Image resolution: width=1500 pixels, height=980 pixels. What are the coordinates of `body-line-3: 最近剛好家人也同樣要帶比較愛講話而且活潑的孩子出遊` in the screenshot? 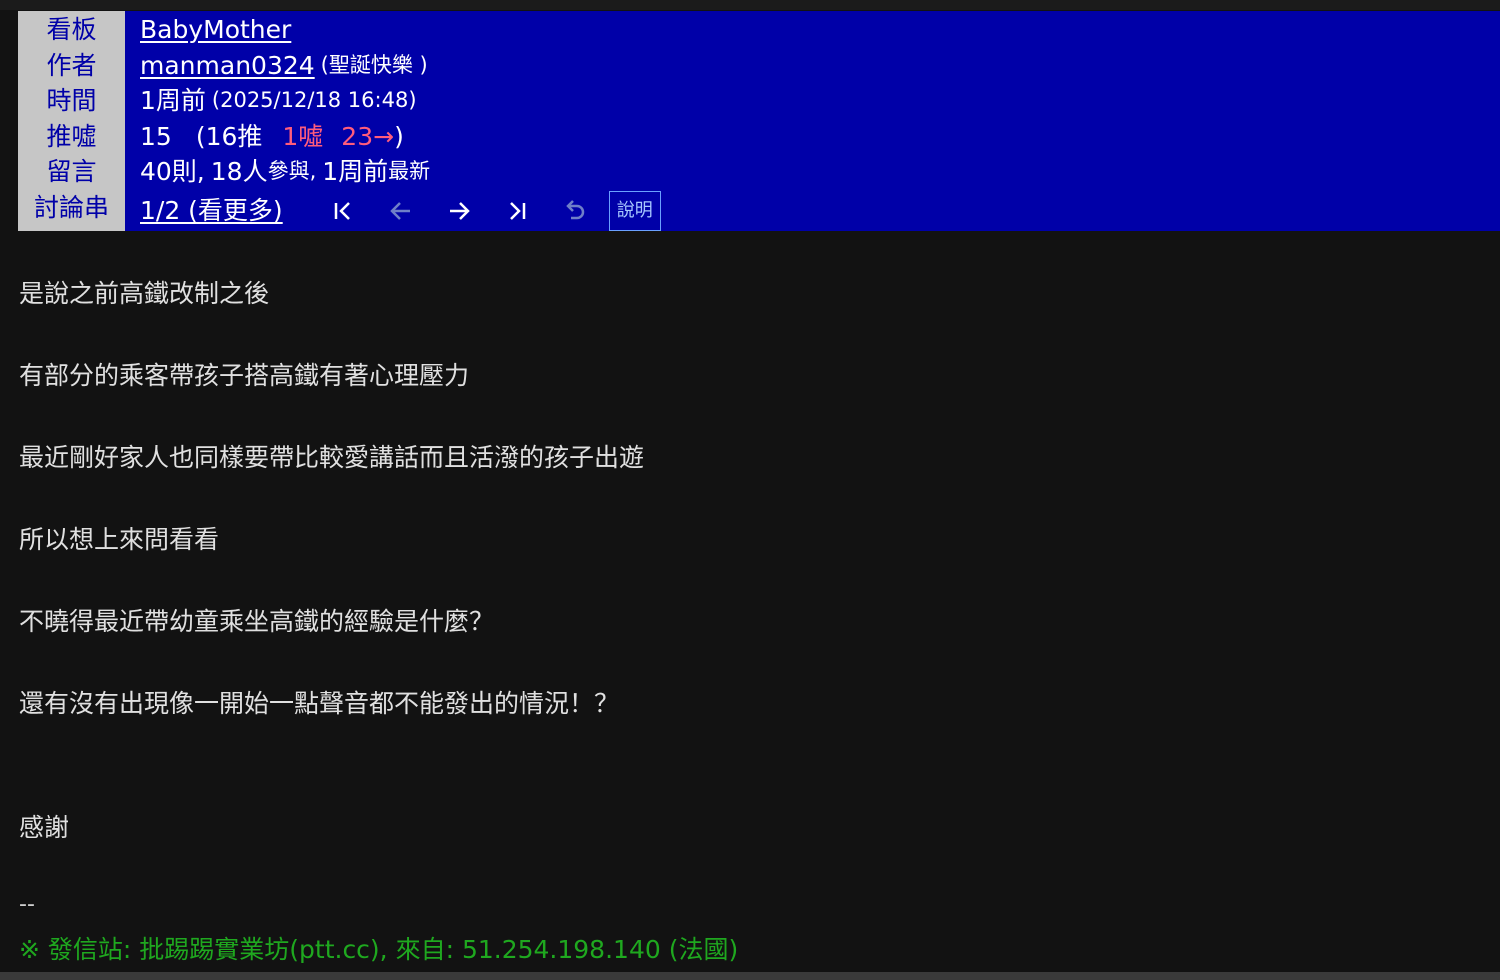 It's located at (332, 457).